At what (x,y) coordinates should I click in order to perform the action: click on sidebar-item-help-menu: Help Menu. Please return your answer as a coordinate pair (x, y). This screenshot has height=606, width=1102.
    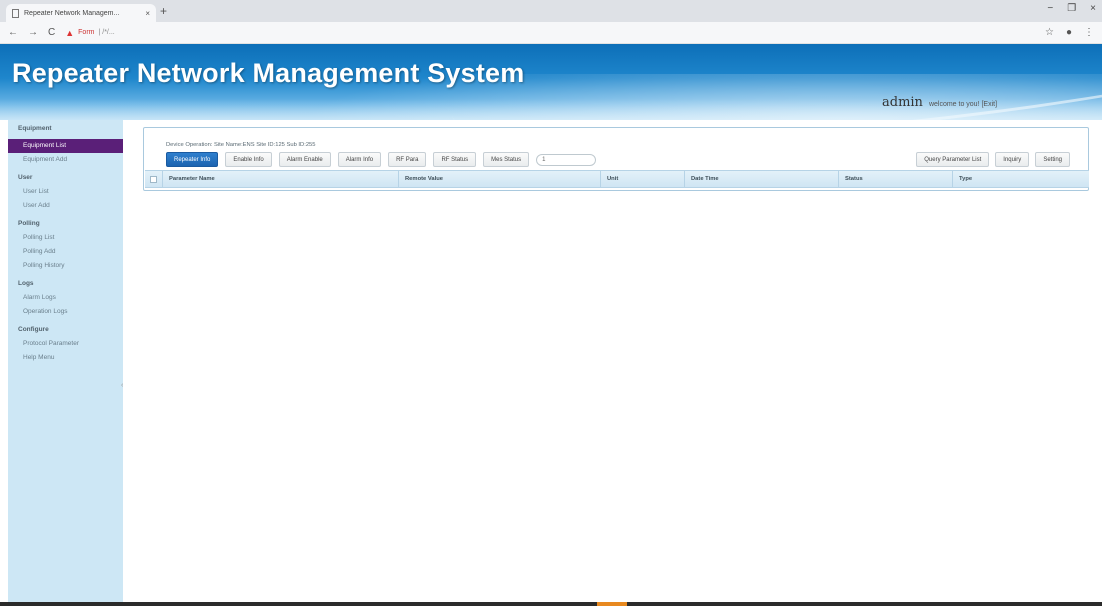
    Looking at the image, I should click on (65, 358).